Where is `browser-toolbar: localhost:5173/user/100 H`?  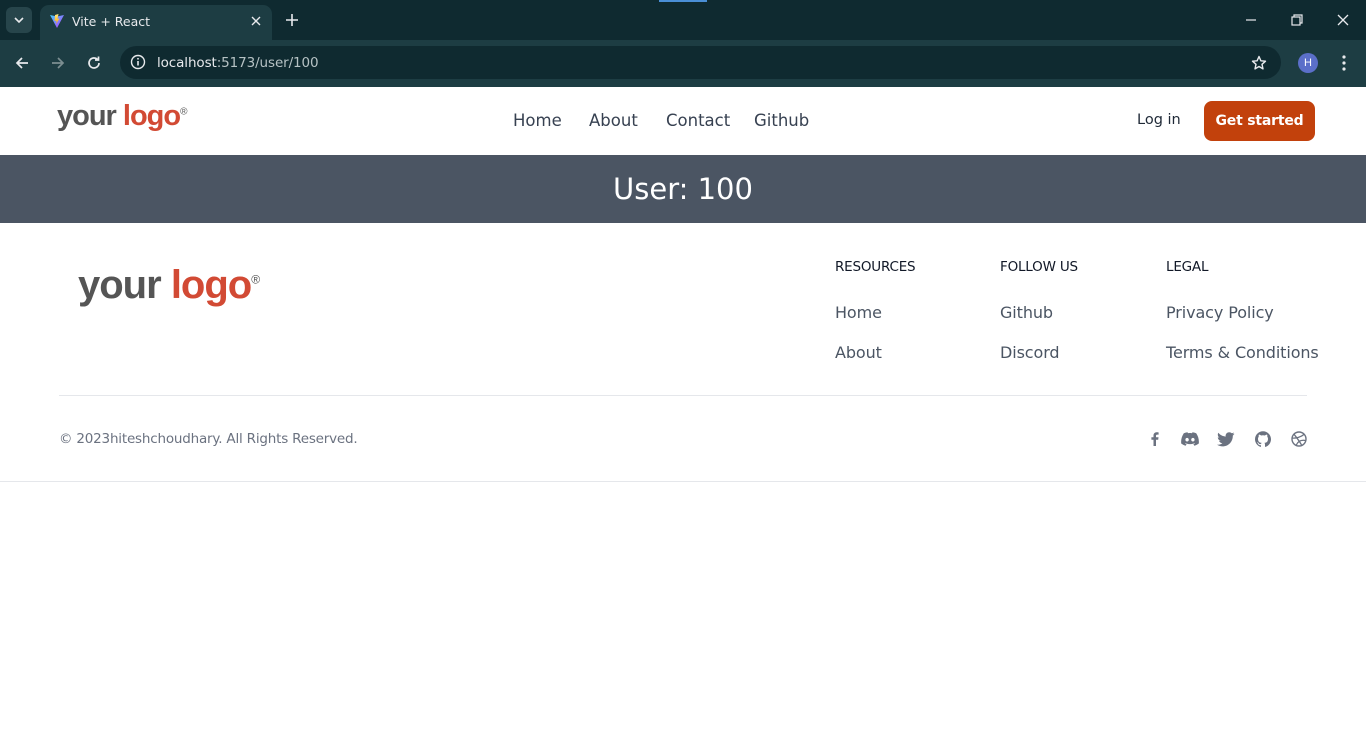
browser-toolbar: localhost:5173/user/100 H is located at coordinates (683, 63).